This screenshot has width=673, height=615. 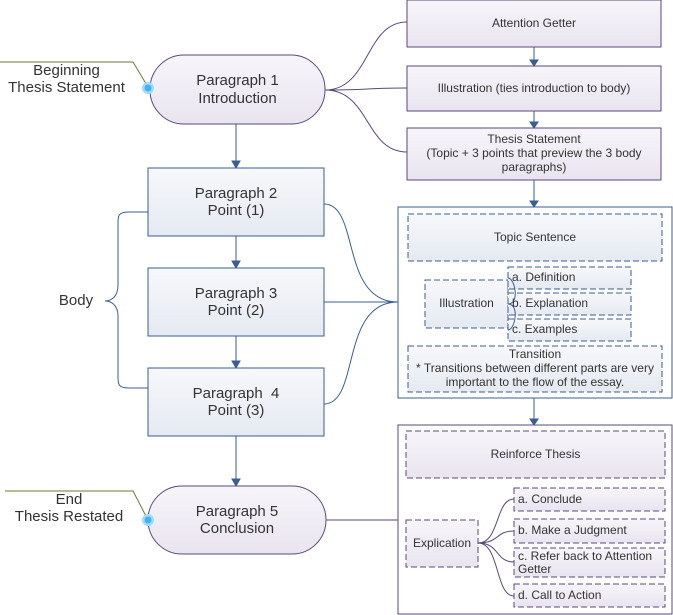 I want to click on paragraph-4: Paragraph 4 Point (3), so click(x=236, y=402).